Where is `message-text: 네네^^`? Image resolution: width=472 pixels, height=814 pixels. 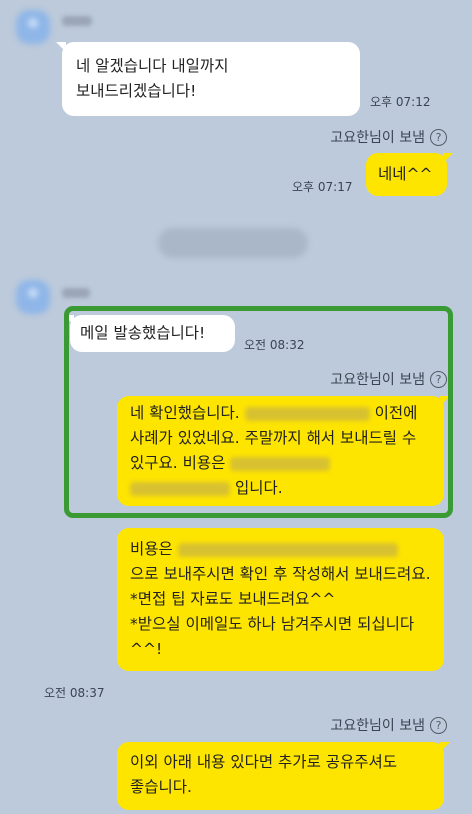
message-text: 네네^^ is located at coordinates (405, 174).